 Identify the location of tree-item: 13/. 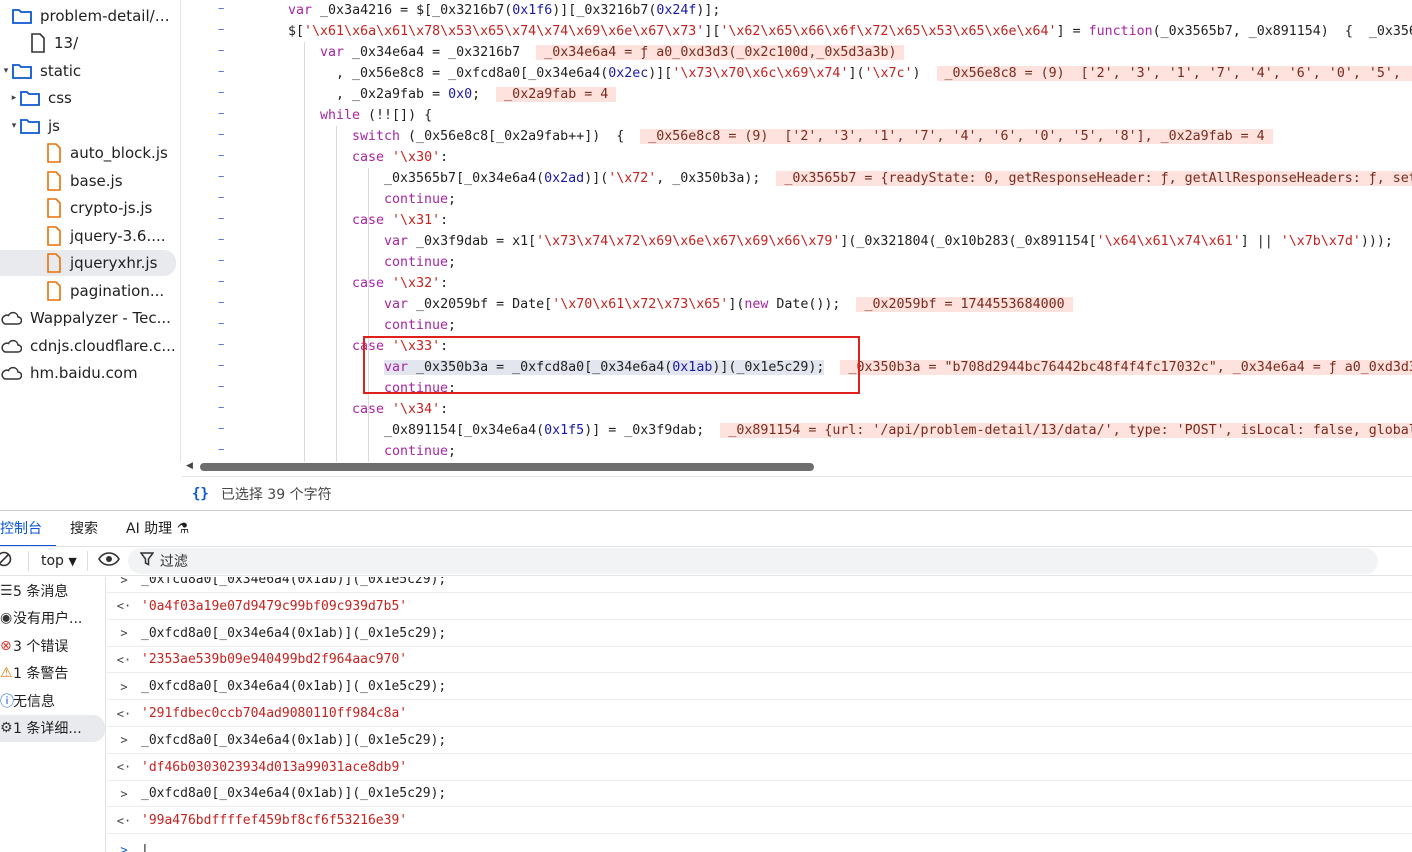
(54, 43).